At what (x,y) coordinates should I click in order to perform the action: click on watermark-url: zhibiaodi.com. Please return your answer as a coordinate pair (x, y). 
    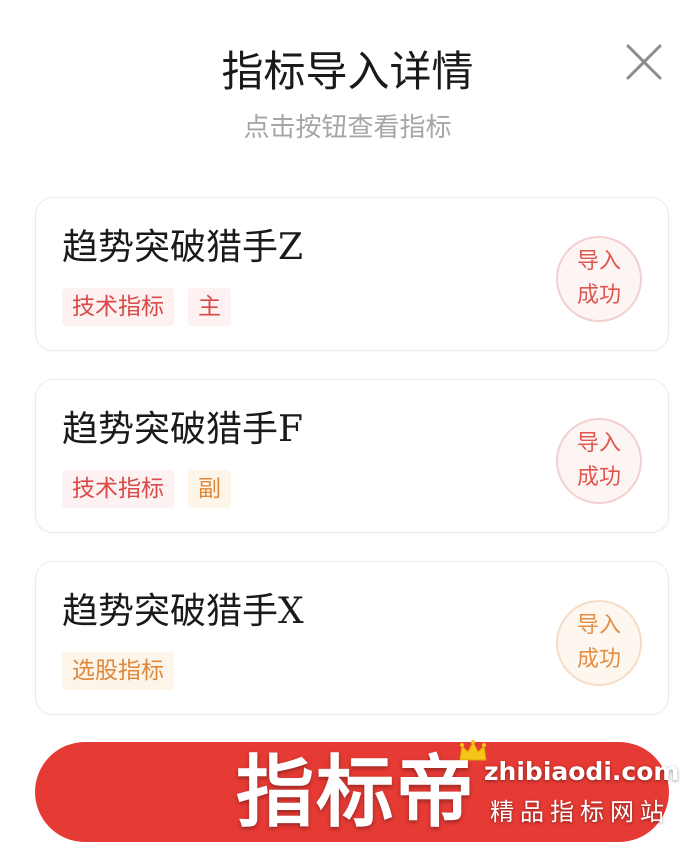
    Looking at the image, I should click on (582, 771).